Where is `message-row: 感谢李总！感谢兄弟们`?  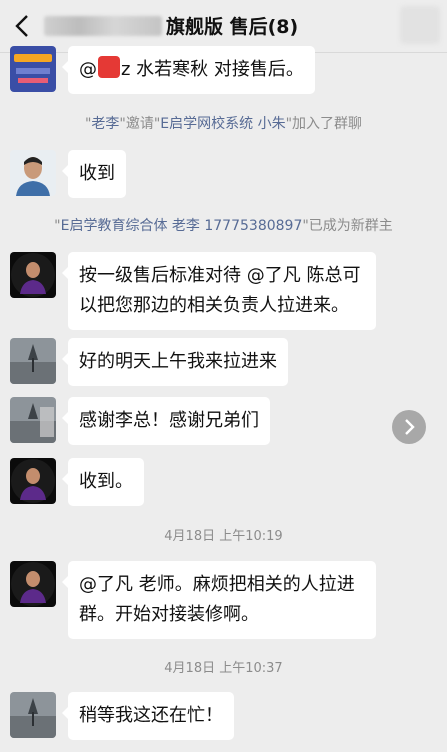
message-row: 感谢李总！感谢兄弟们 is located at coordinates (140, 421).